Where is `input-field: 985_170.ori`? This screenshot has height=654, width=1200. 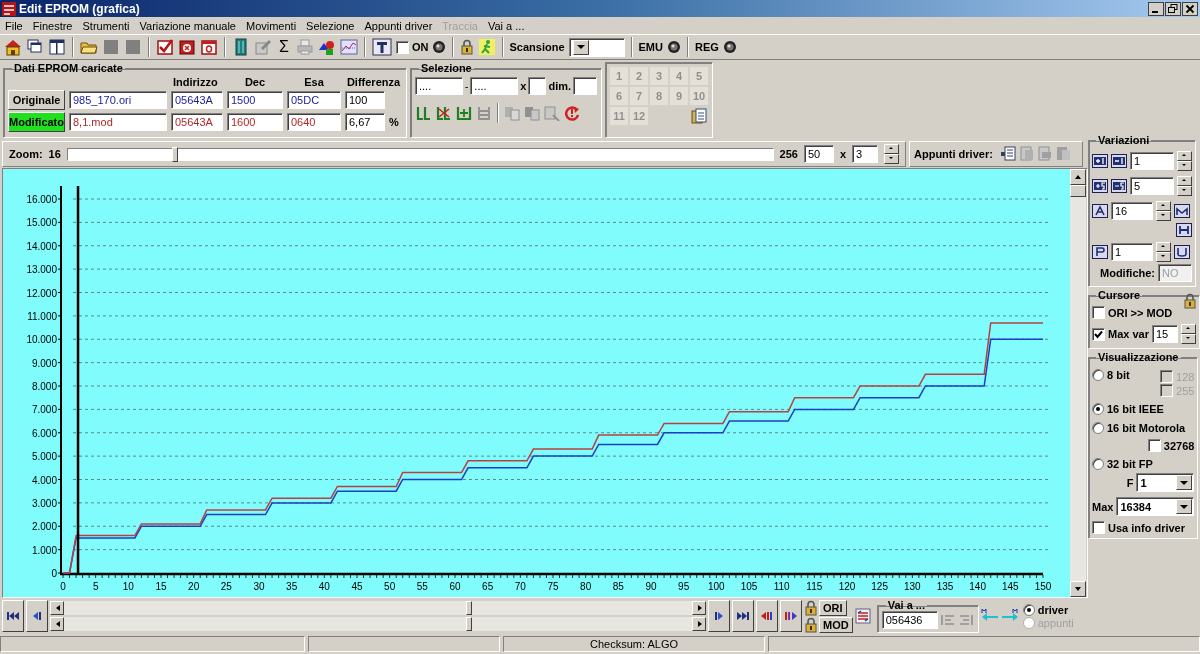 input-field: 985_170.ori is located at coordinates (118, 100).